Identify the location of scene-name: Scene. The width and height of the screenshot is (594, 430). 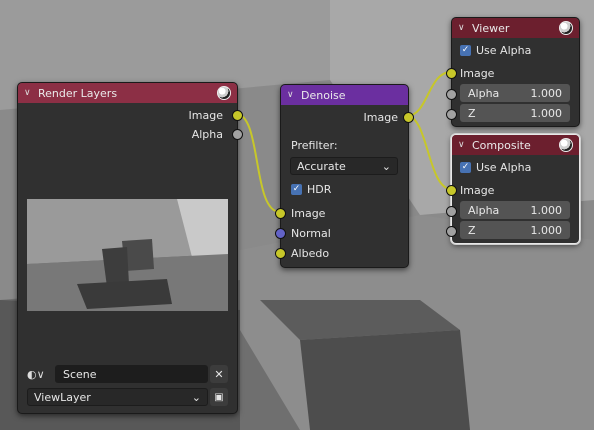
(80, 374).